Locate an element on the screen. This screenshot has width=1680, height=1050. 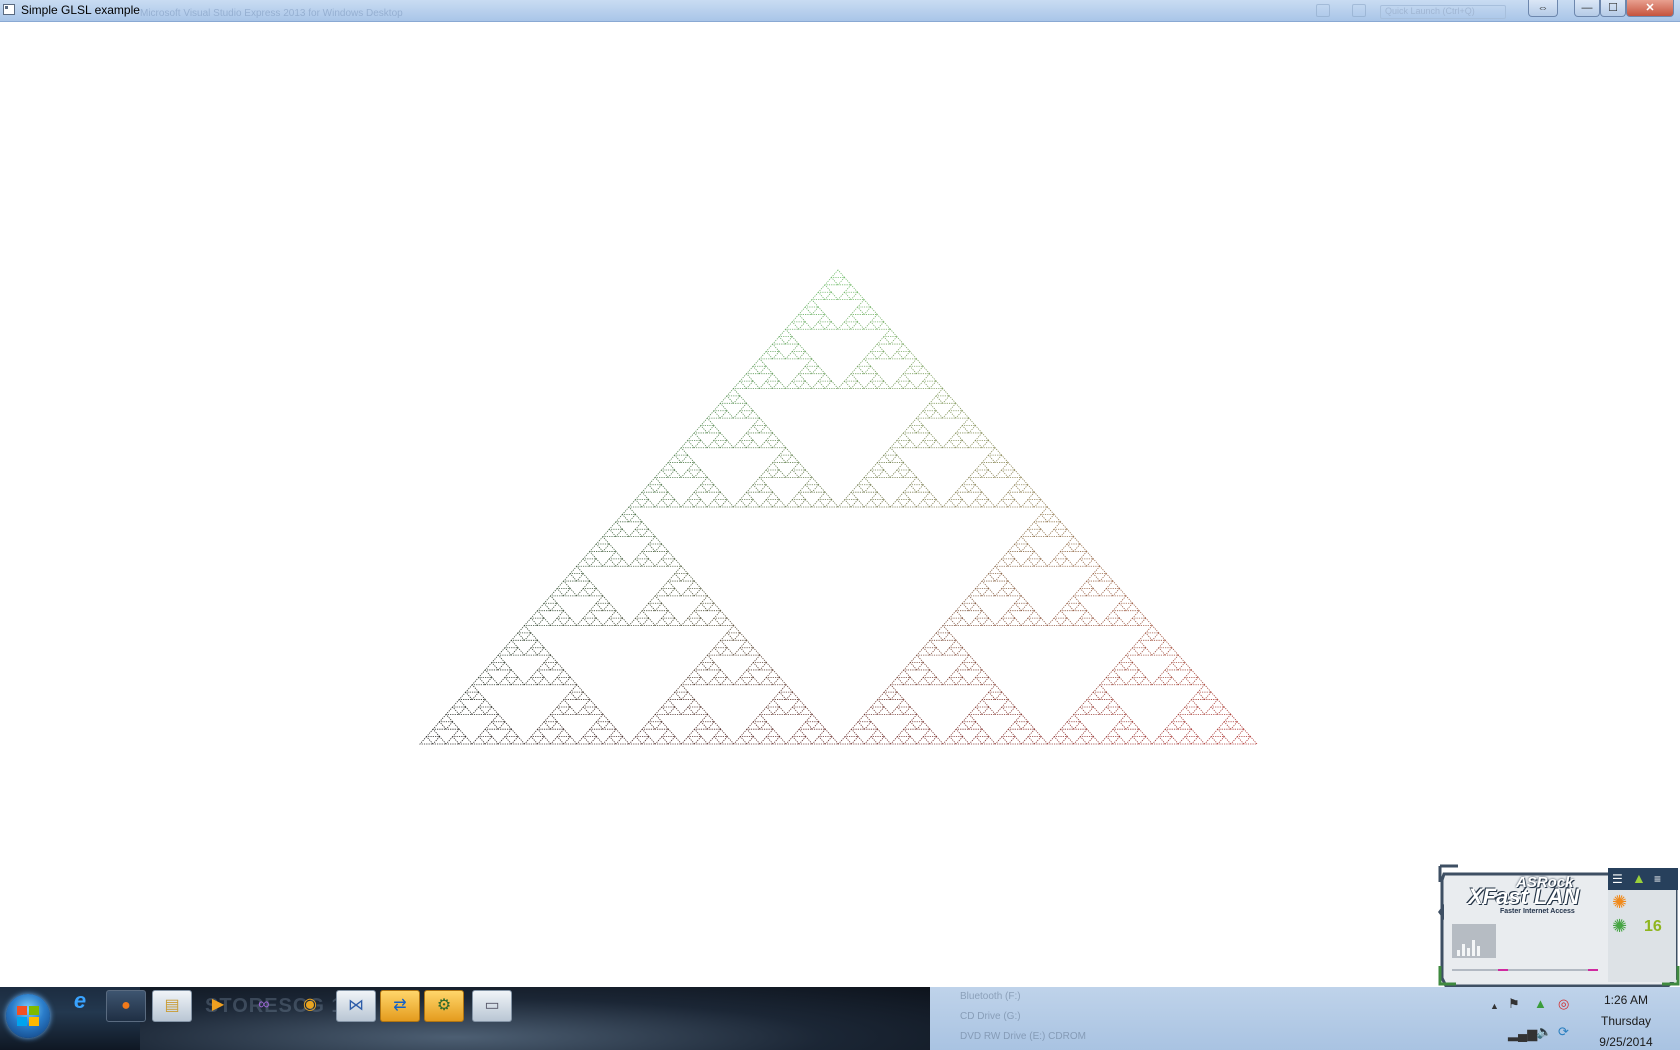
chrome-button: ◉ is located at coordinates (310, 1006).